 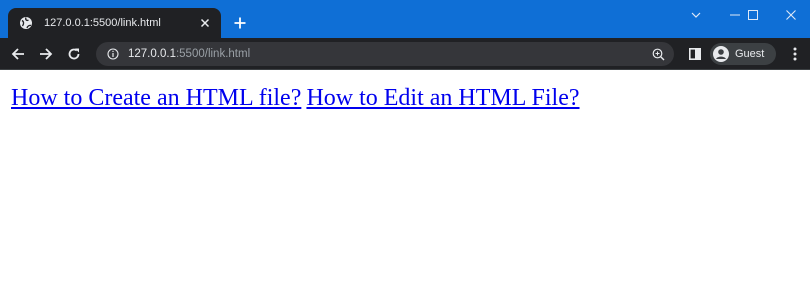 What do you see at coordinates (791, 15) in the screenshot?
I see `close-icon` at bounding box center [791, 15].